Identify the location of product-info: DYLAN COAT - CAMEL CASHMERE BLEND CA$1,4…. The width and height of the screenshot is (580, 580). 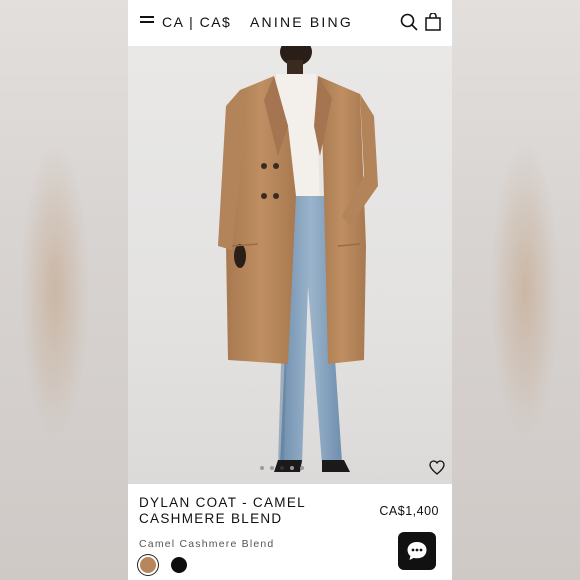
(290, 532).